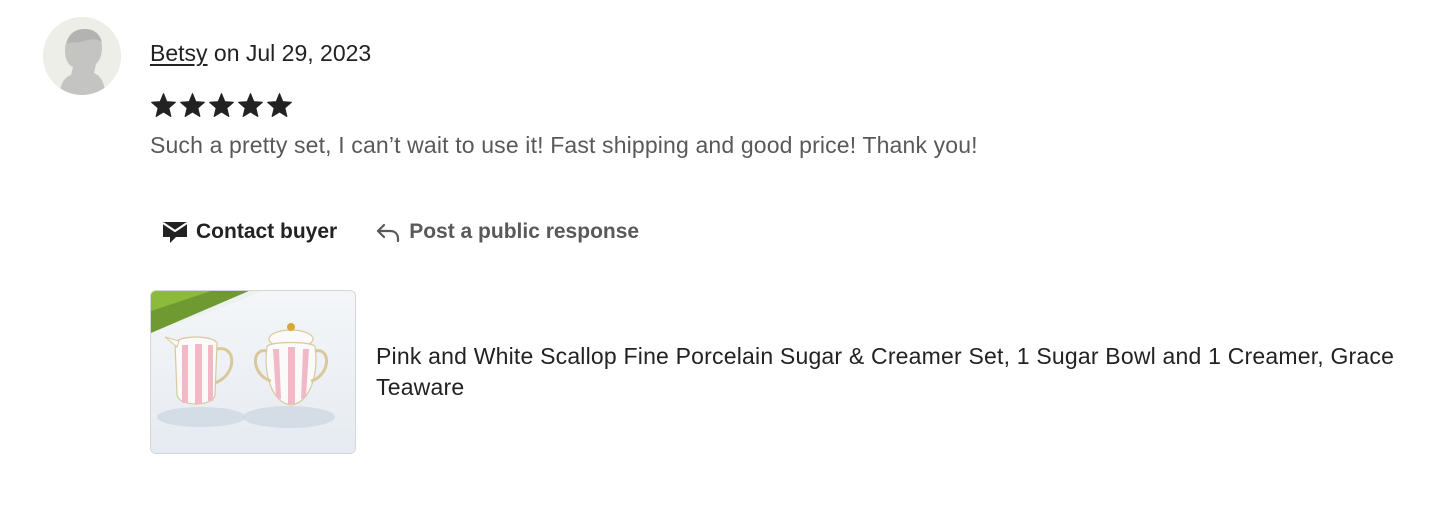 This screenshot has height=522, width=1445. I want to click on review-actions: Contact buyer Post a public response, so click(400, 232).